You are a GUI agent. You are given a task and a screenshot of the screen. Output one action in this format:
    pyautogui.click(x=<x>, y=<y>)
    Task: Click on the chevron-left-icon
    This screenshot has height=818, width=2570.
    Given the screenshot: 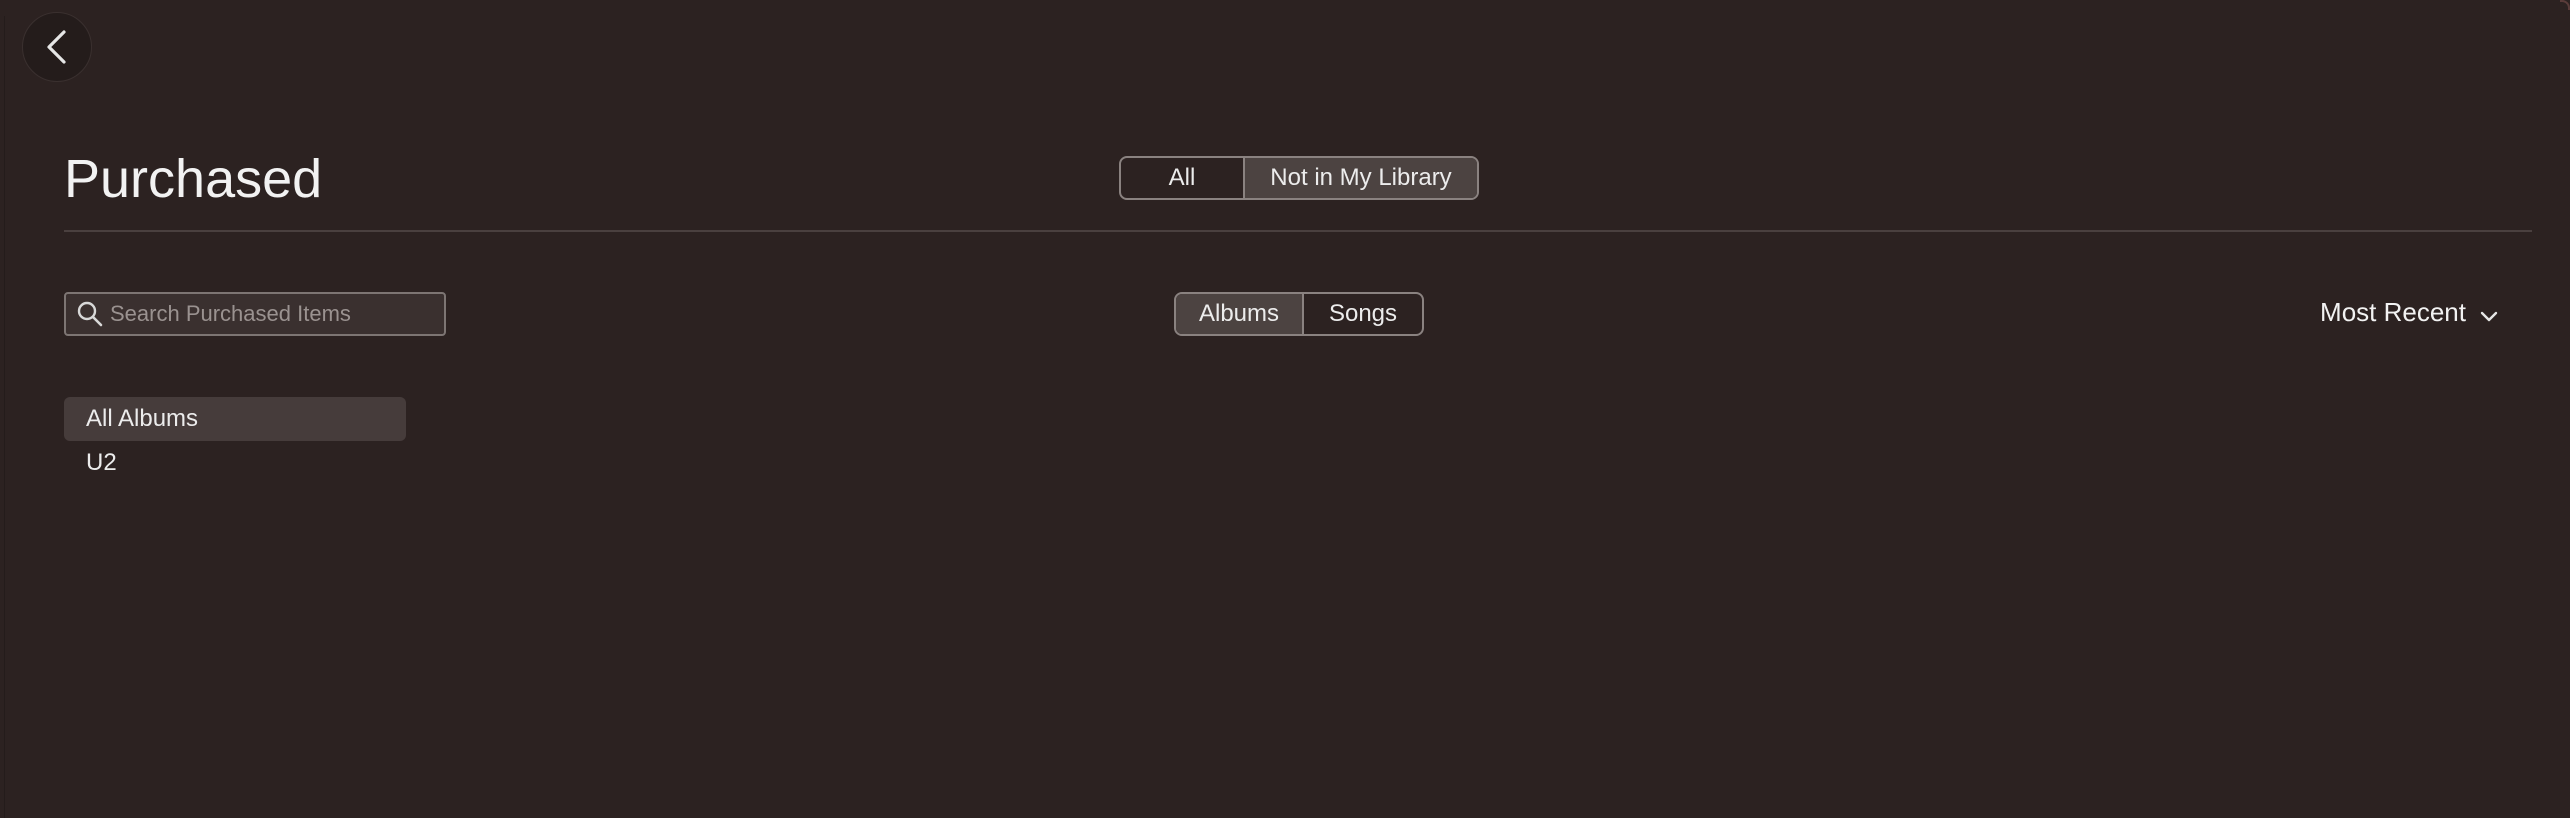 What is the action you would take?
    pyautogui.click(x=56, y=47)
    